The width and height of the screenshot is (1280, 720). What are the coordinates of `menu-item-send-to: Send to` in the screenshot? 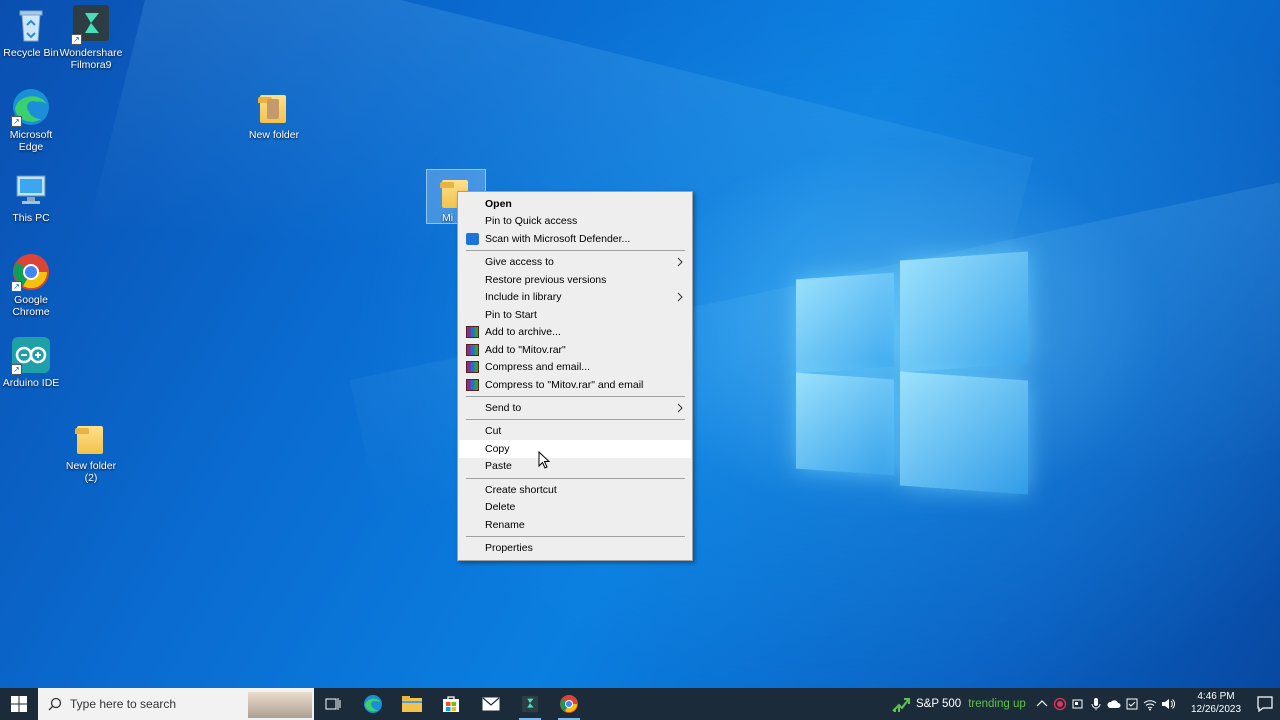 It's located at (575, 408).